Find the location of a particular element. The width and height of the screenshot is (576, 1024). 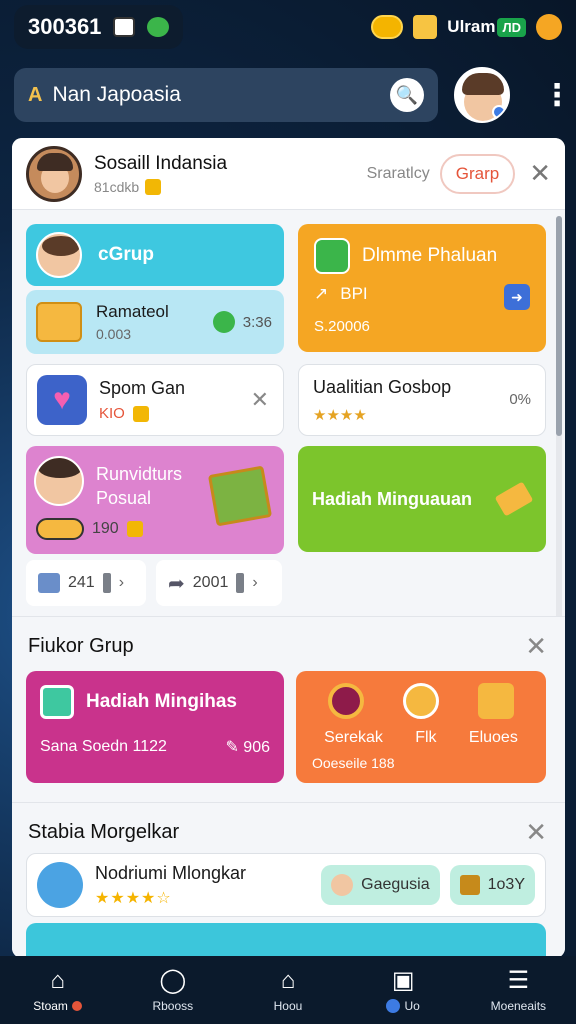

panel-subtitle: 81cdkb is located at coordinates (117, 186).